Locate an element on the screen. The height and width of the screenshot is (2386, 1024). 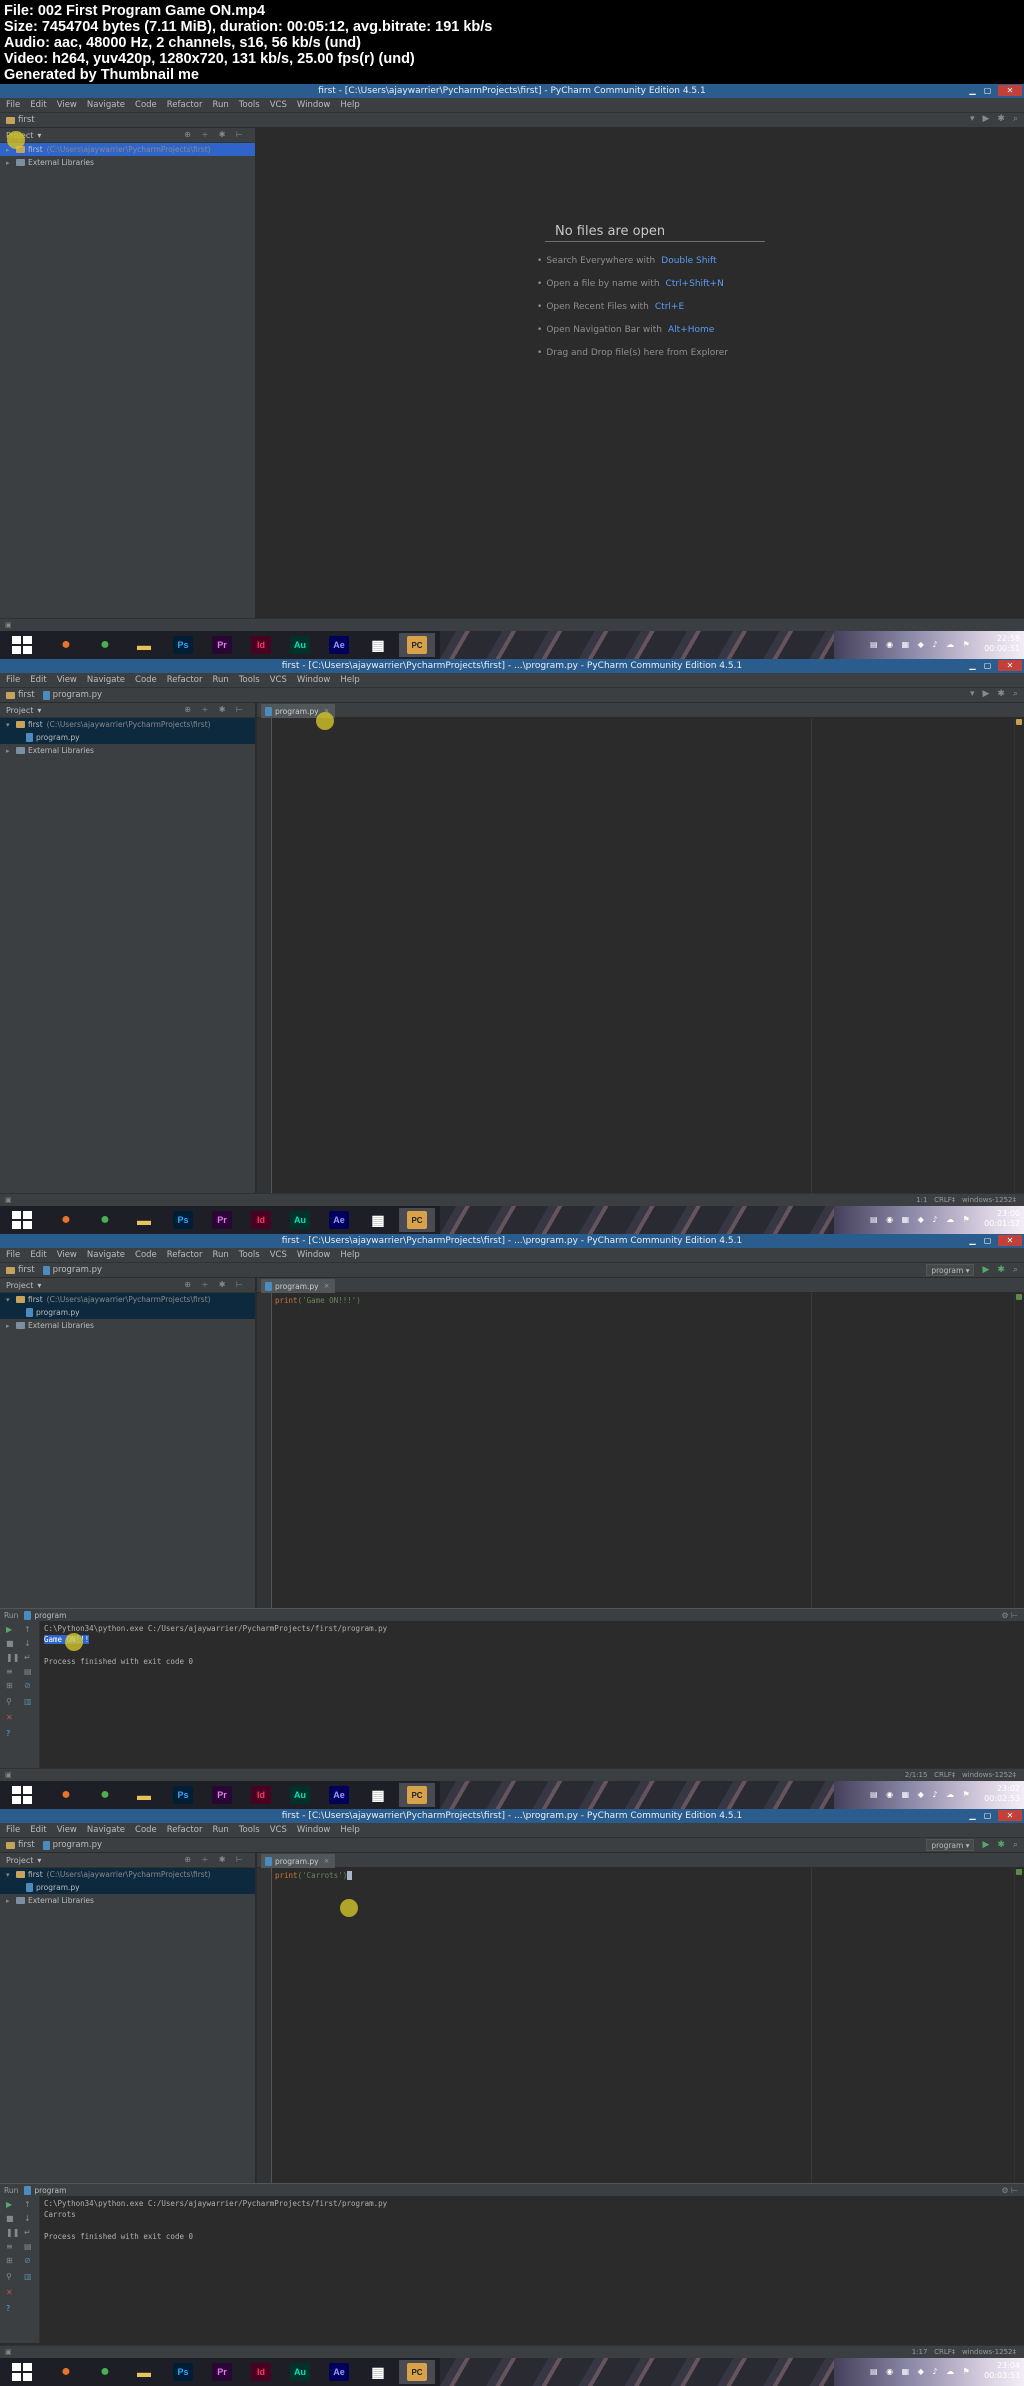
rerun-icon: ▶ is located at coordinates (9, 2204).